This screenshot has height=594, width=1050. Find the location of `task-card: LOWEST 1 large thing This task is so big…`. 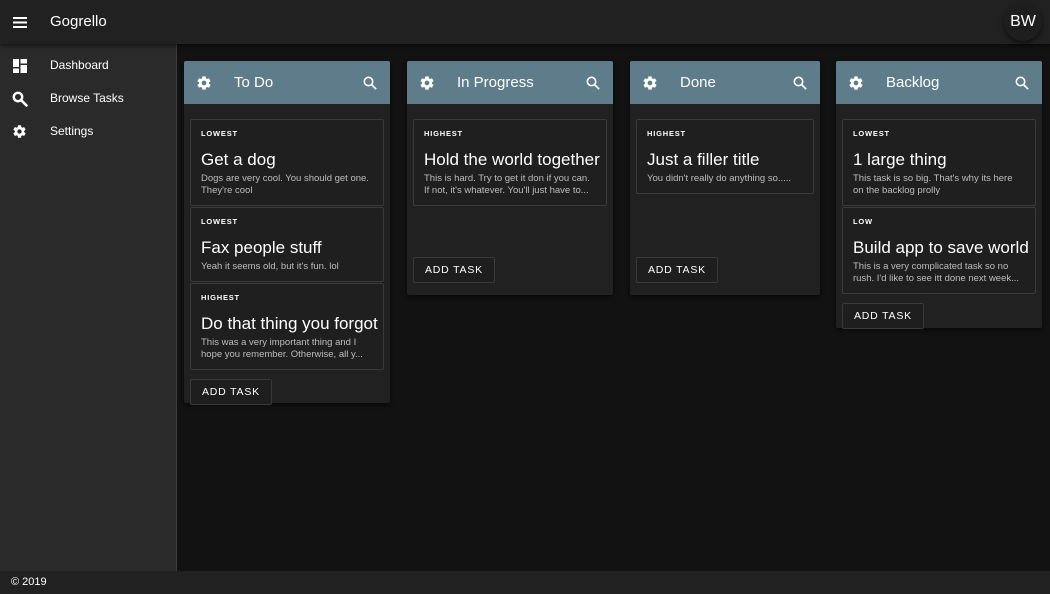

task-card: LOWEST 1 large thing This task is so big… is located at coordinates (939, 162).